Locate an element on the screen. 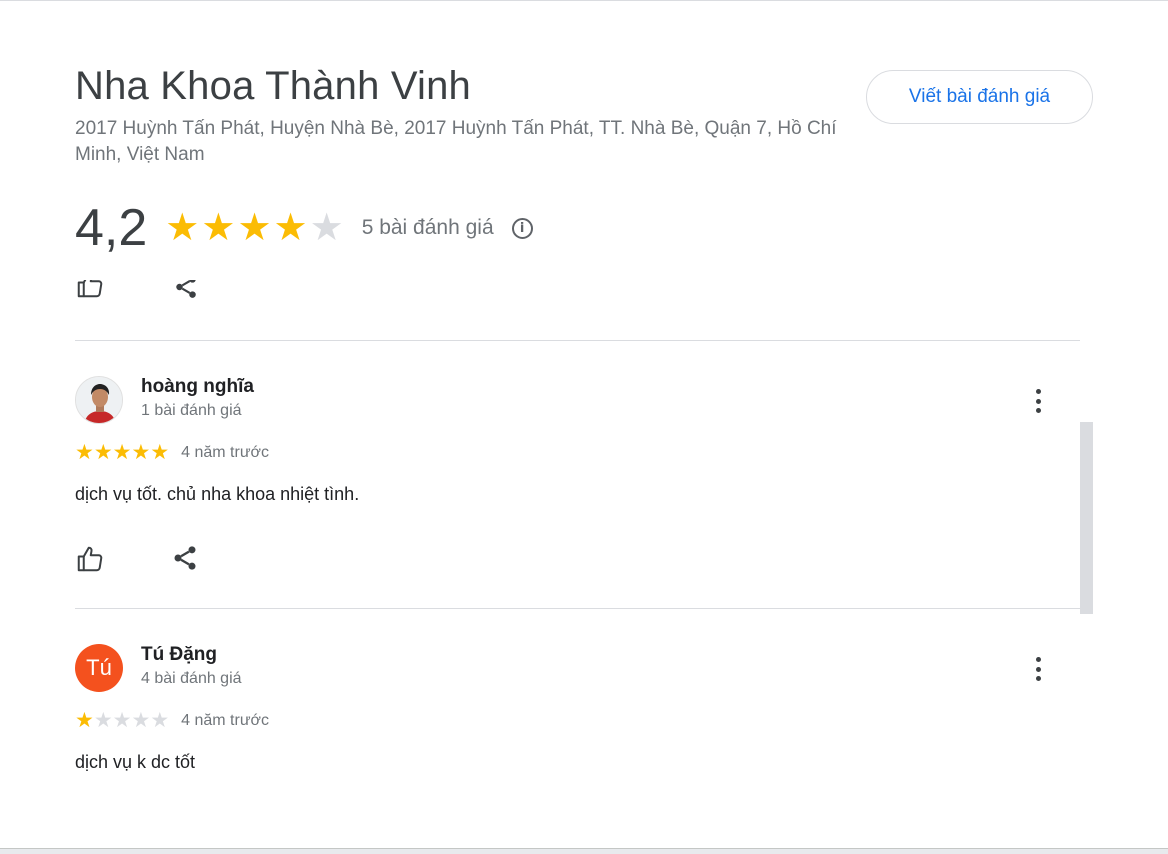 This screenshot has height=854, width=1168. review-count: 5 bài đánh giá is located at coordinates (427, 227).